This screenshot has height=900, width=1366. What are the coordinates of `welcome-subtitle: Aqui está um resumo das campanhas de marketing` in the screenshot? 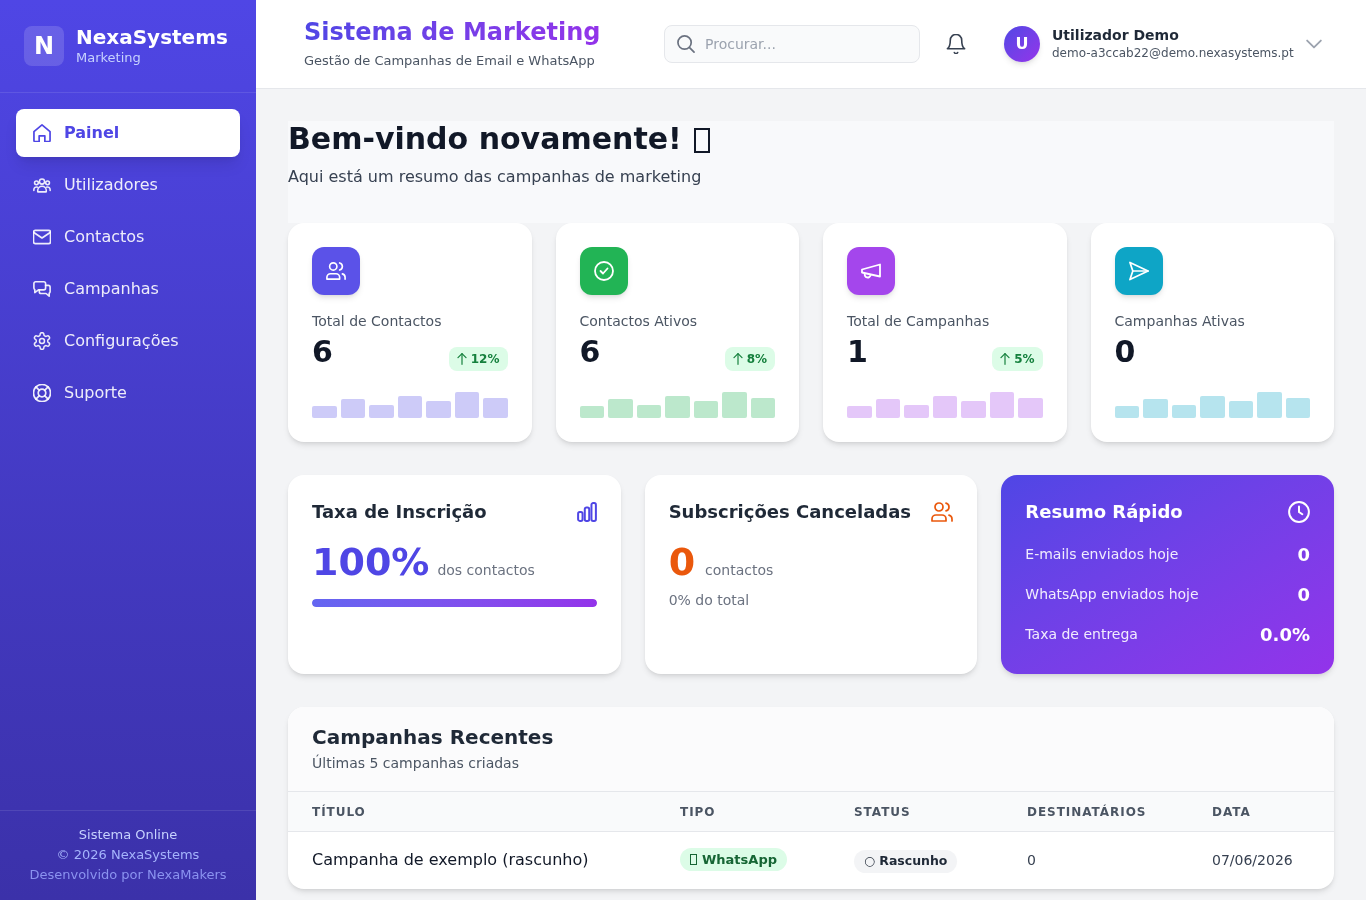 It's located at (495, 177).